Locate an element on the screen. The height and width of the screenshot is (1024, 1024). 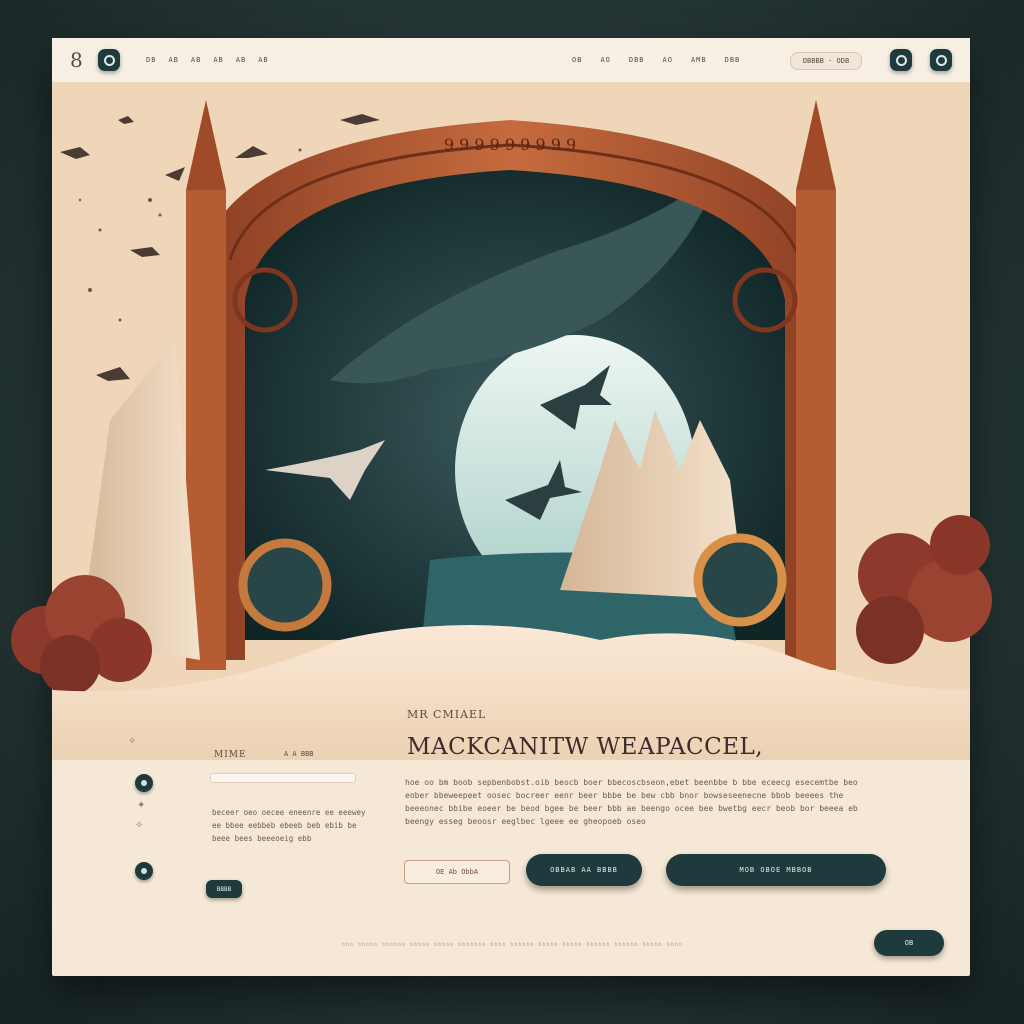
corner-button: OB is located at coordinates (909, 943).